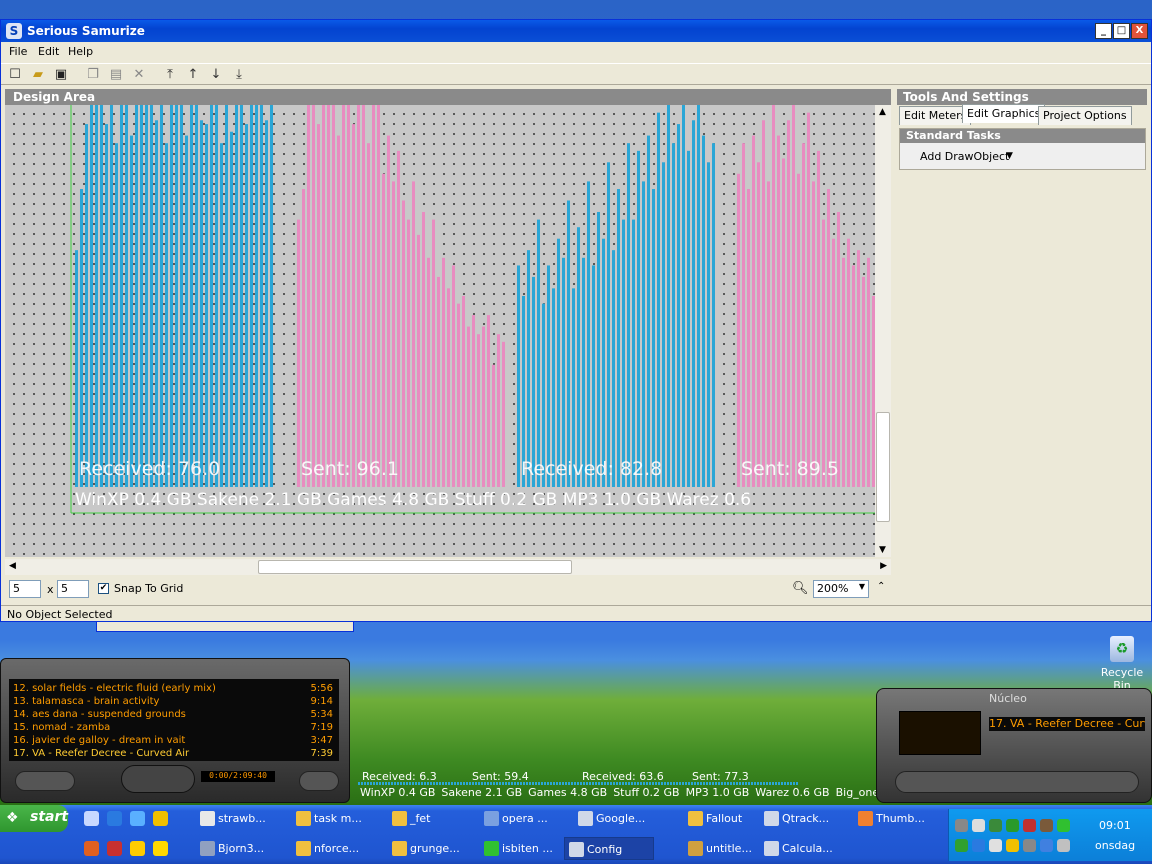 Image resolution: width=1152 pixels, height=864 pixels. I want to click on paste-icon: ▤, so click(116, 75).